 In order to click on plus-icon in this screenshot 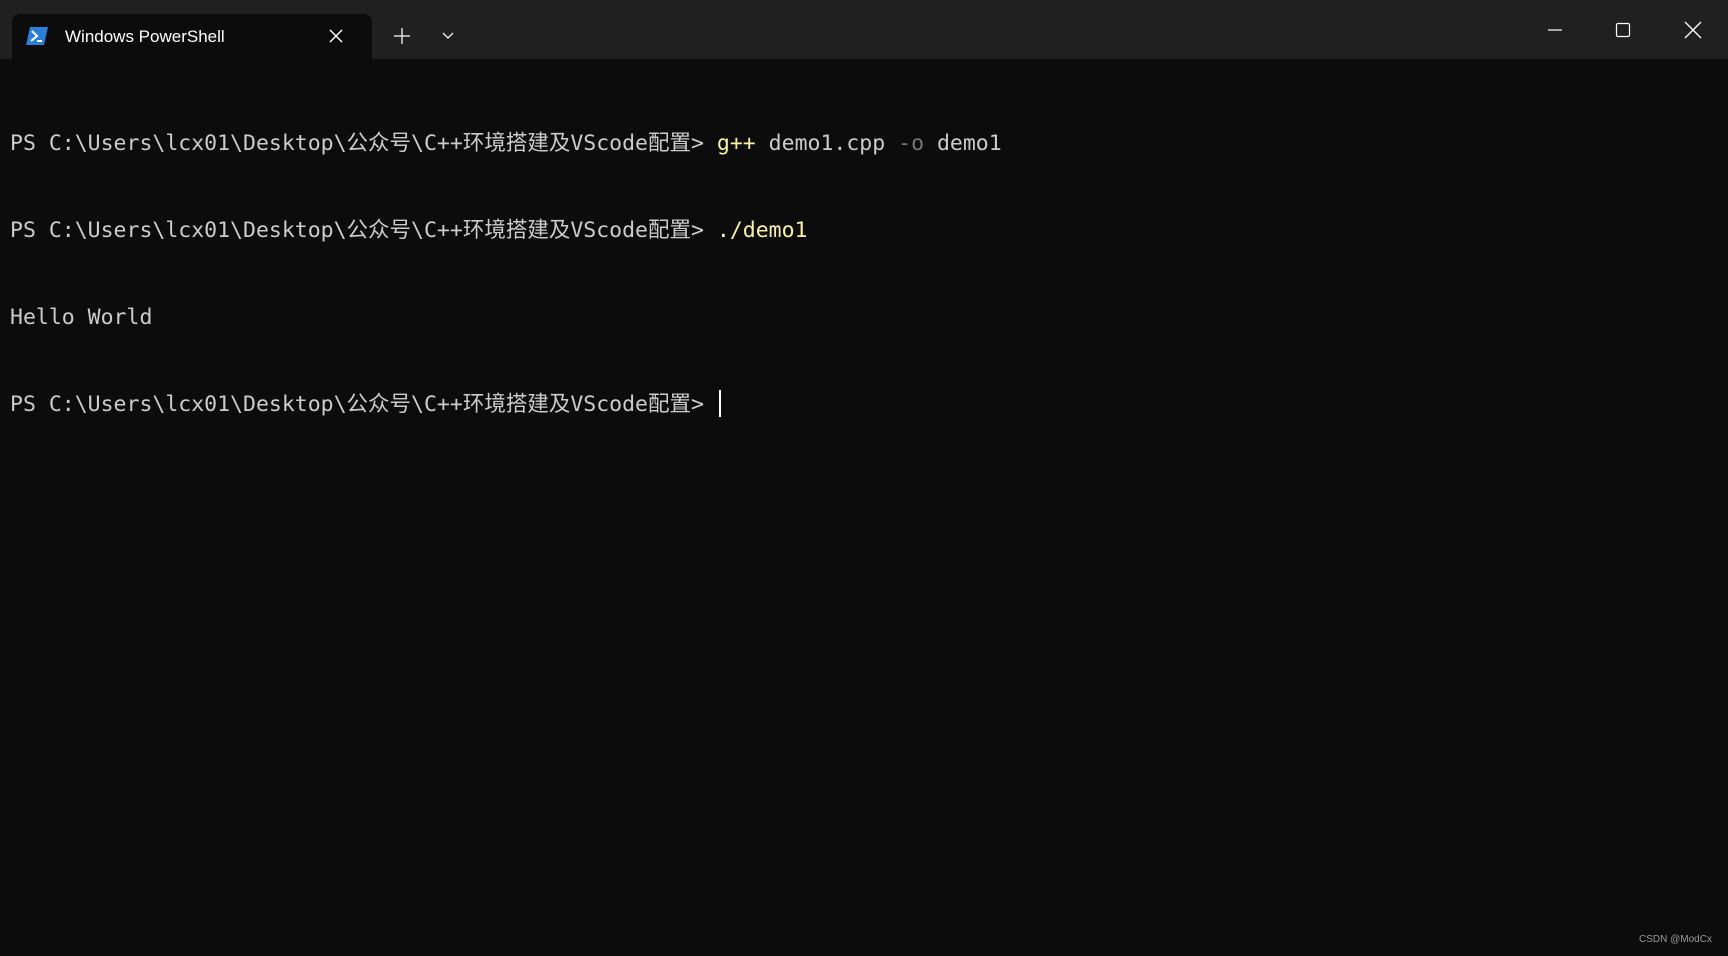, I will do `click(402, 36)`.